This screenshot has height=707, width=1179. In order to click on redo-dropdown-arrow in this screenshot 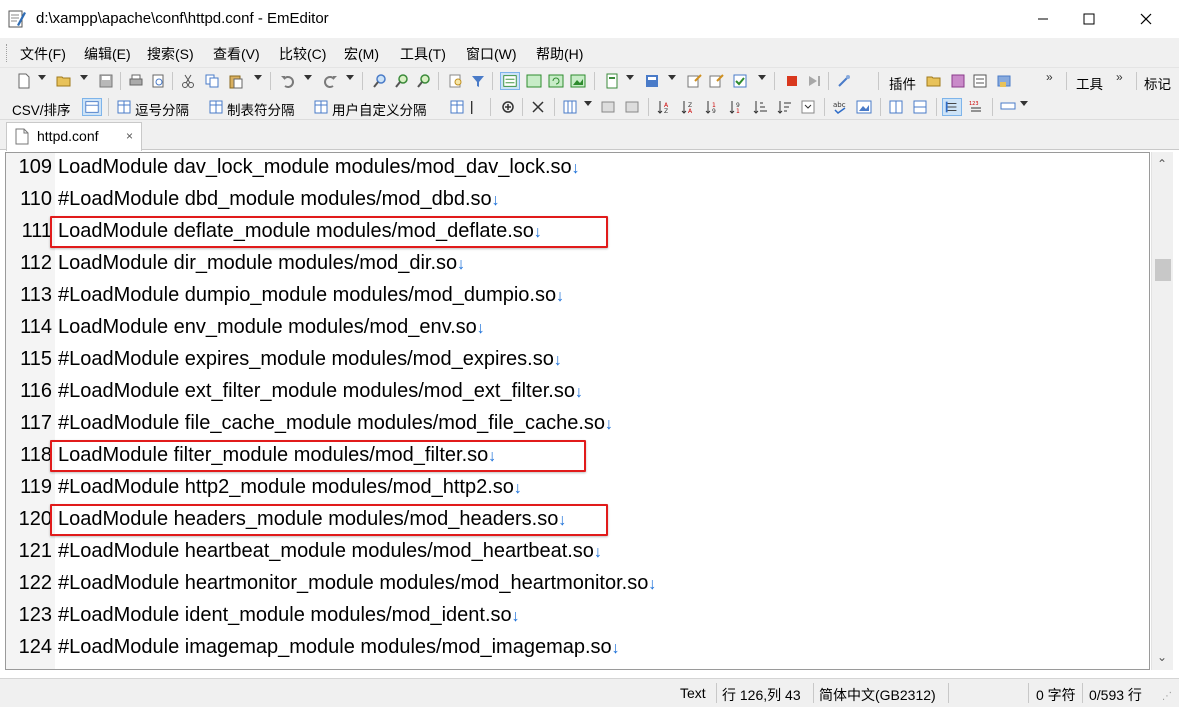, I will do `click(350, 77)`.